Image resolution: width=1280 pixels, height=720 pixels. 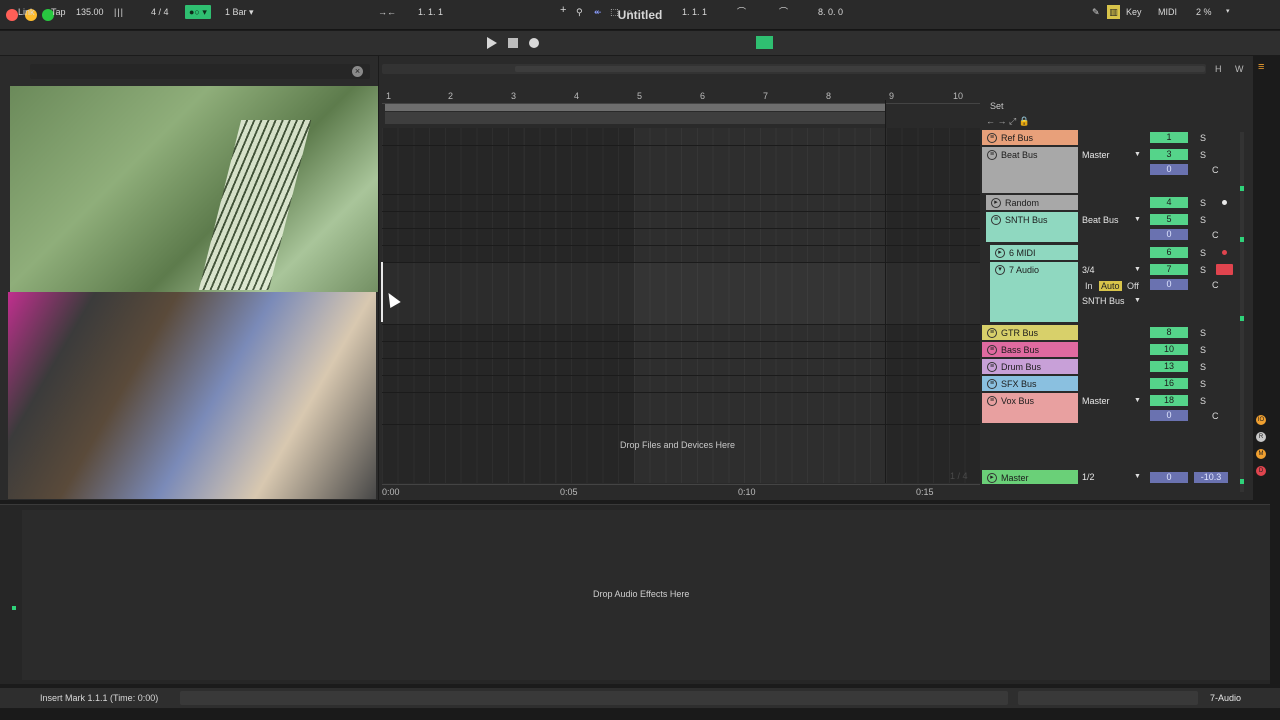 What do you see at coordinates (1030, 383) in the screenshot?
I see `track-header-sfx-bus: ≡ SFX Bus` at bounding box center [1030, 383].